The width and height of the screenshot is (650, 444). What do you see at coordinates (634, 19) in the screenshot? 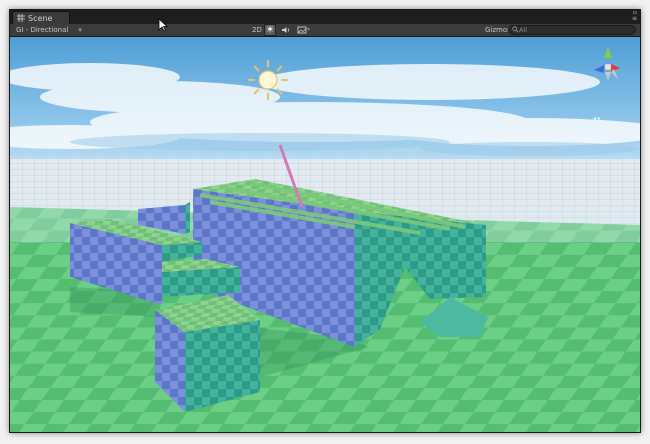
I see `window-lock-icon: ≡` at bounding box center [634, 19].